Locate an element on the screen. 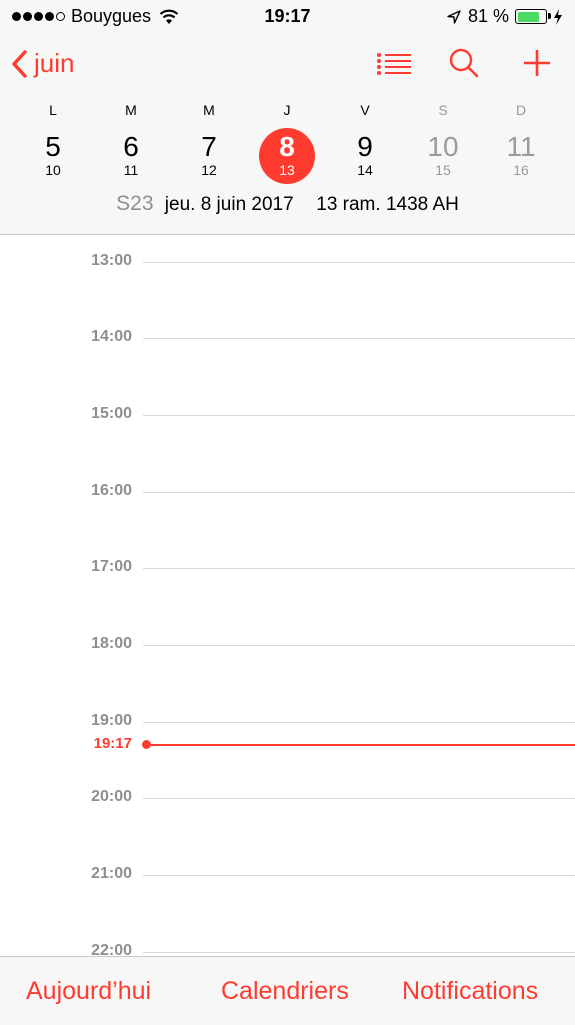 The width and height of the screenshot is (575, 1025). day-number-today: 8 13 is located at coordinates (287, 156).